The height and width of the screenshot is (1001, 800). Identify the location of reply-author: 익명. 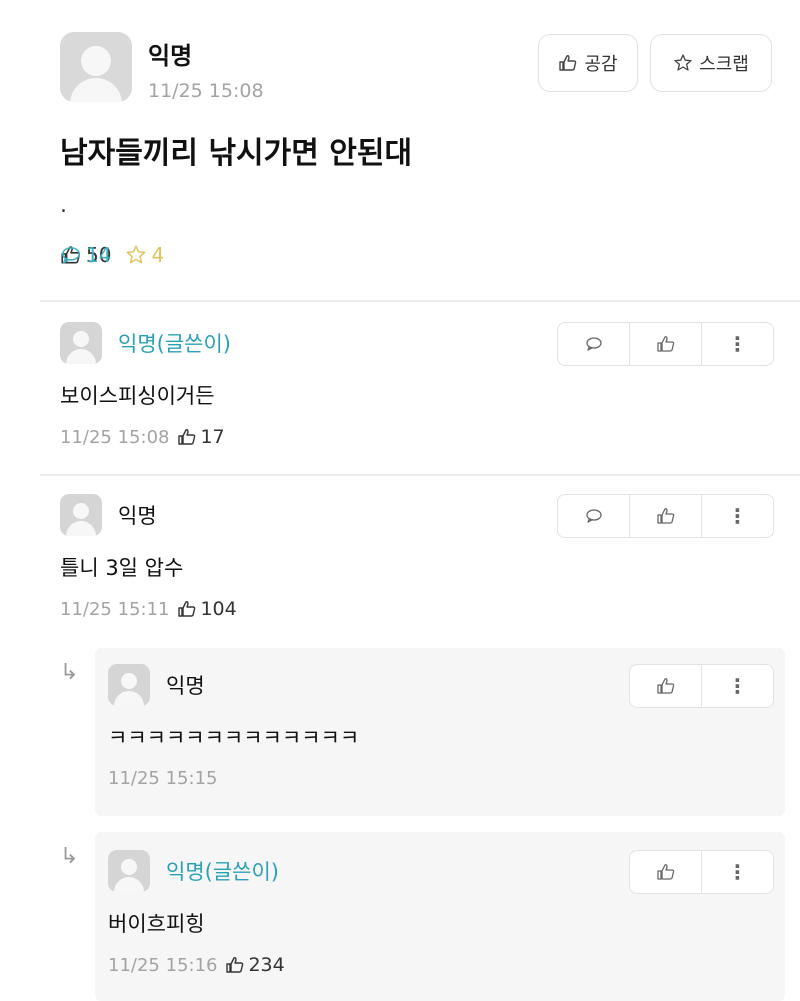
(185, 686).